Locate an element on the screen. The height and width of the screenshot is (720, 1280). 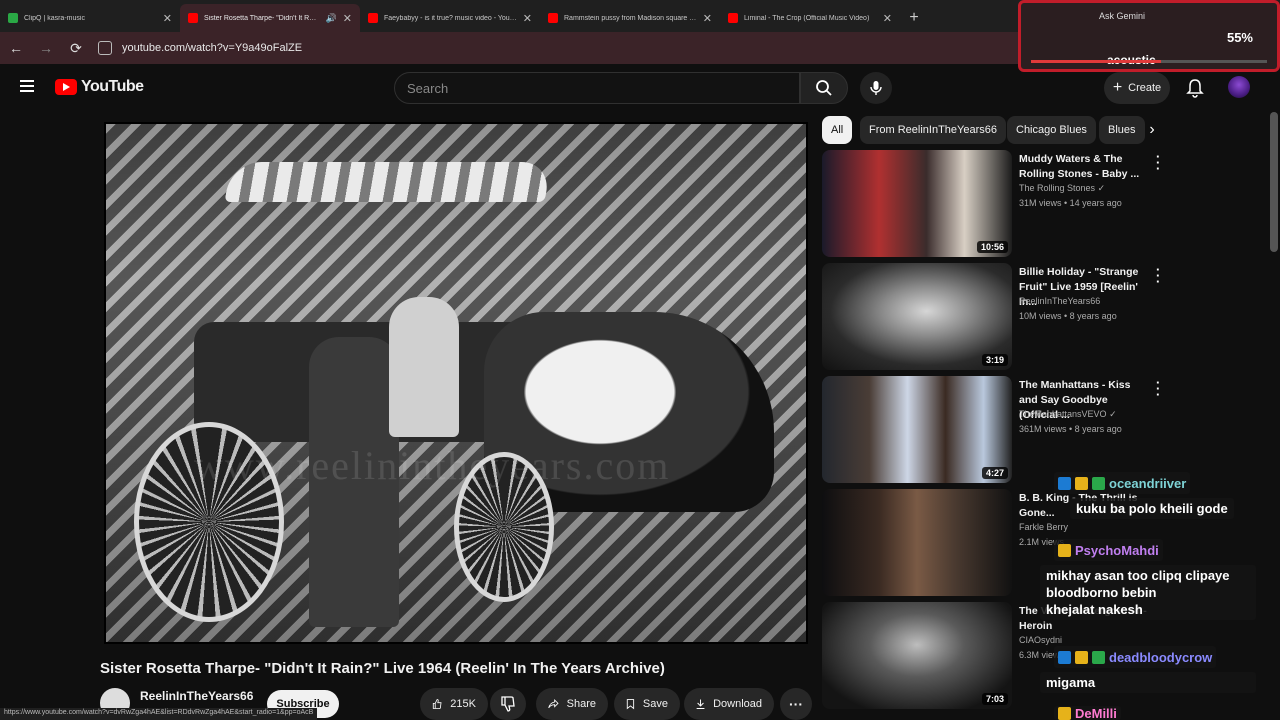
plus-icon: + is located at coordinates (1117, 87).